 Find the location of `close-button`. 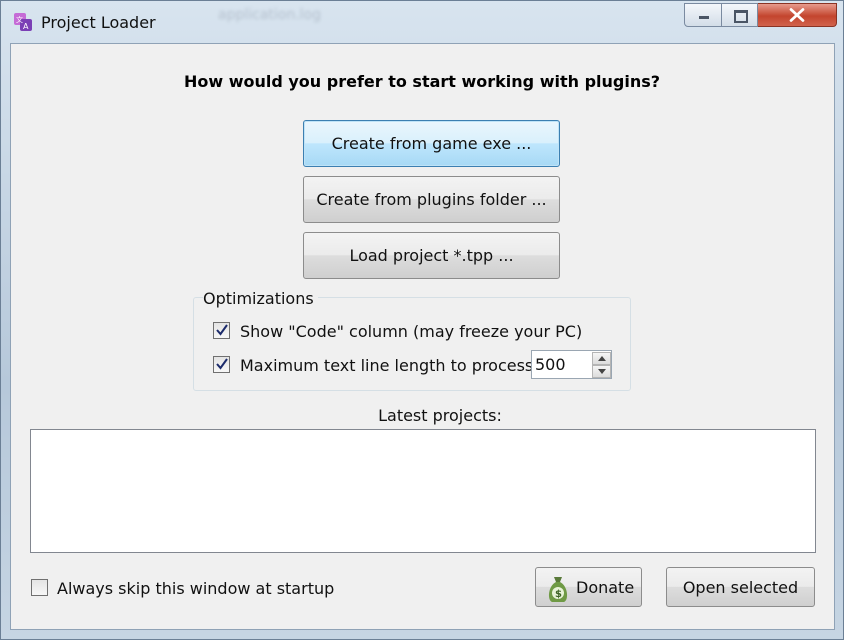

close-button is located at coordinates (797, 15).